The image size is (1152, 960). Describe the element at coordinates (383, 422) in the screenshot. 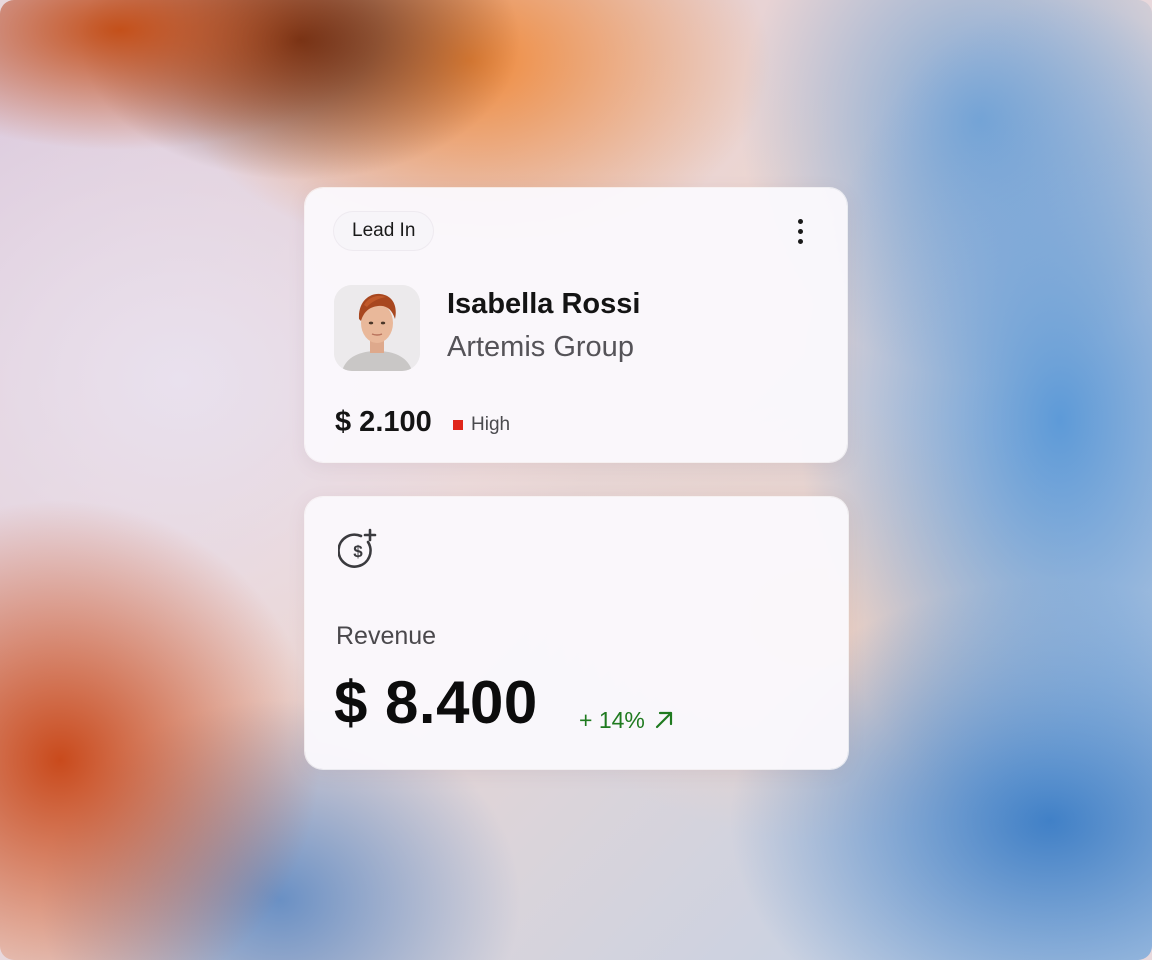

I see `deal-amount: $ 2.100` at that location.